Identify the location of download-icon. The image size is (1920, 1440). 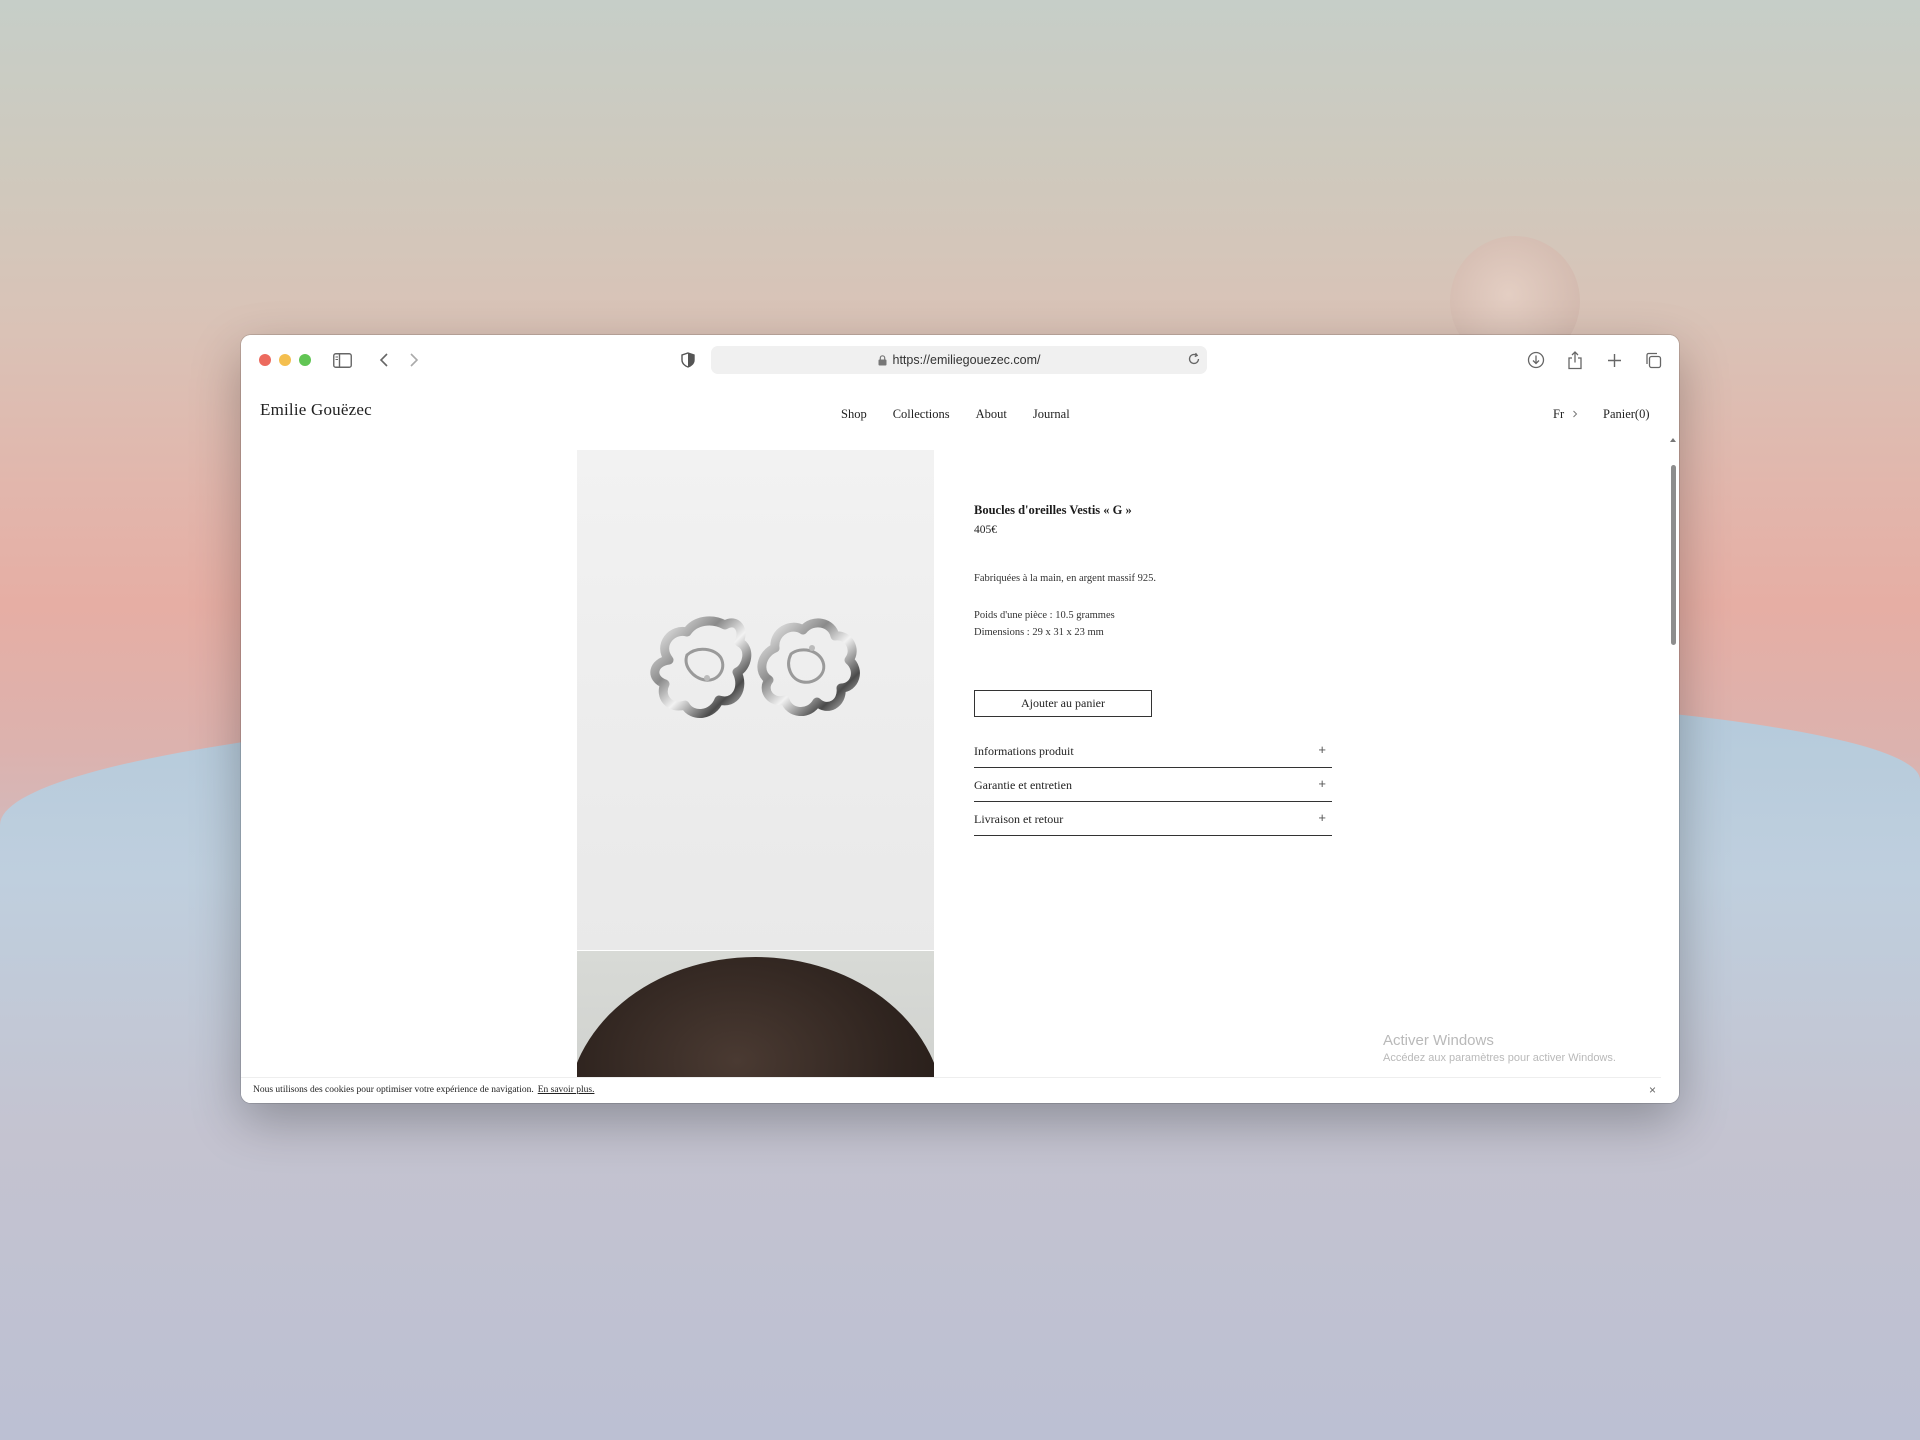
(1536, 360).